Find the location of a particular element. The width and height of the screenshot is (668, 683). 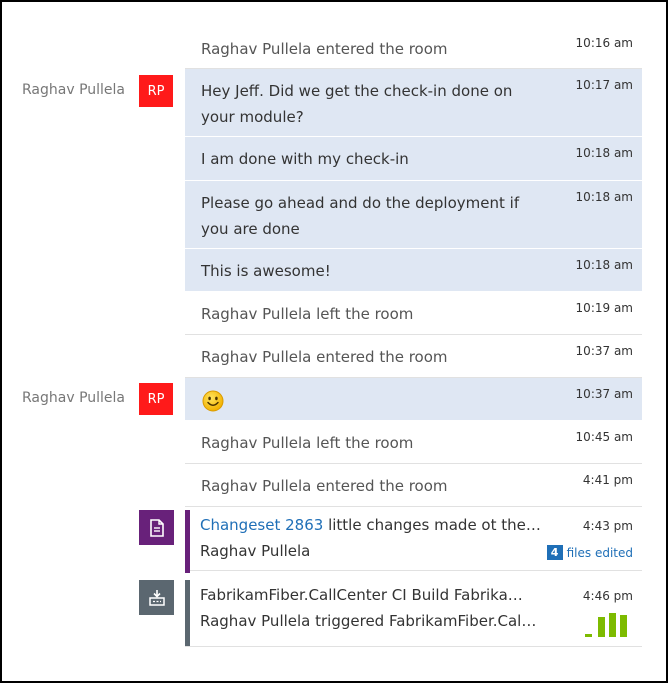

changeset-author: Raghav Pullela is located at coordinates (255, 551).